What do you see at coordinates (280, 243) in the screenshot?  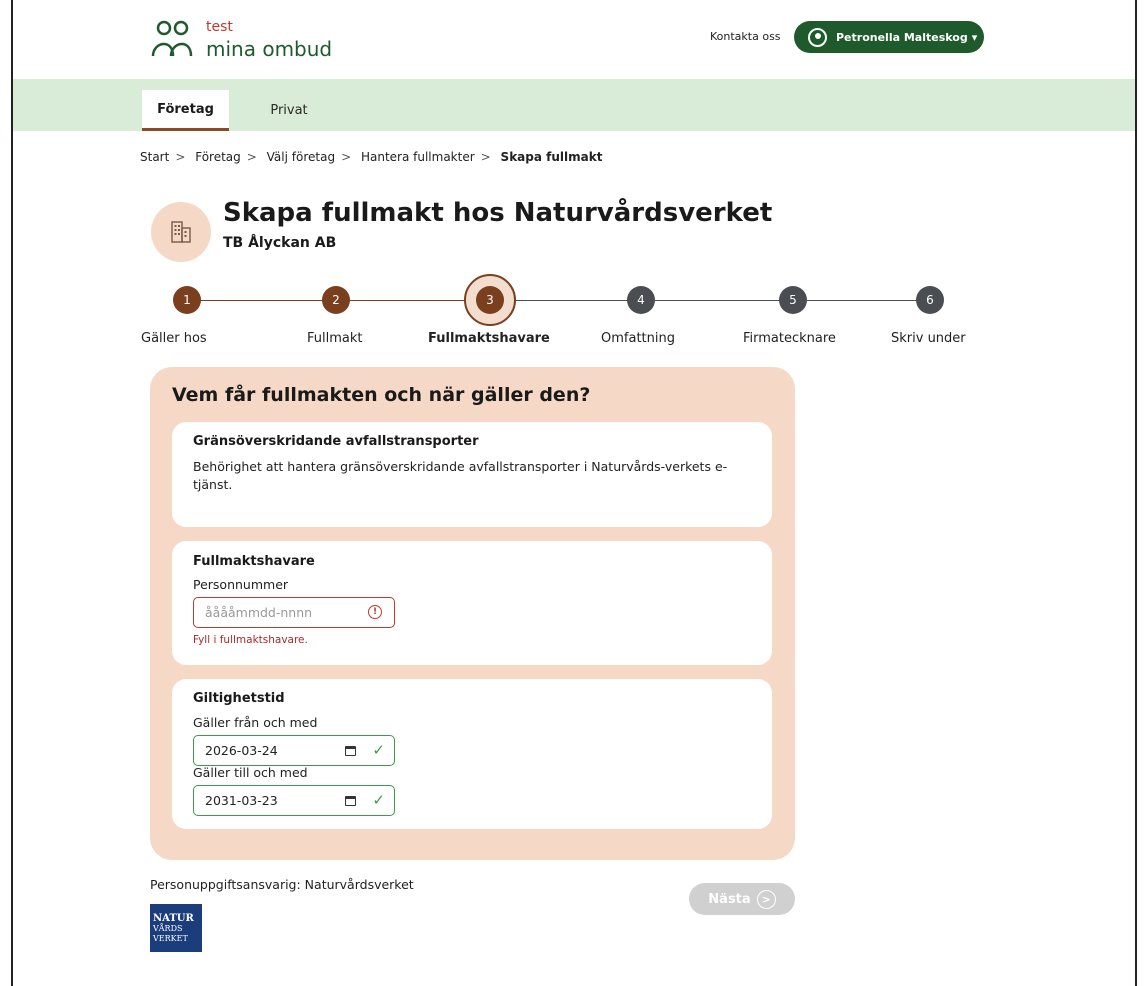 I see `company-name: TB Ålyckan AB` at bounding box center [280, 243].